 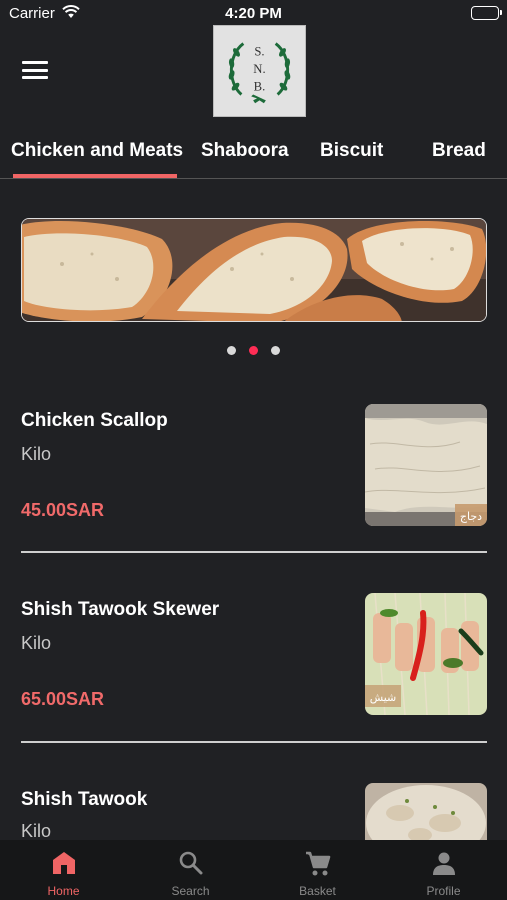 What do you see at coordinates (259, 51) in the screenshot?
I see `logo-text-s: S.` at bounding box center [259, 51].